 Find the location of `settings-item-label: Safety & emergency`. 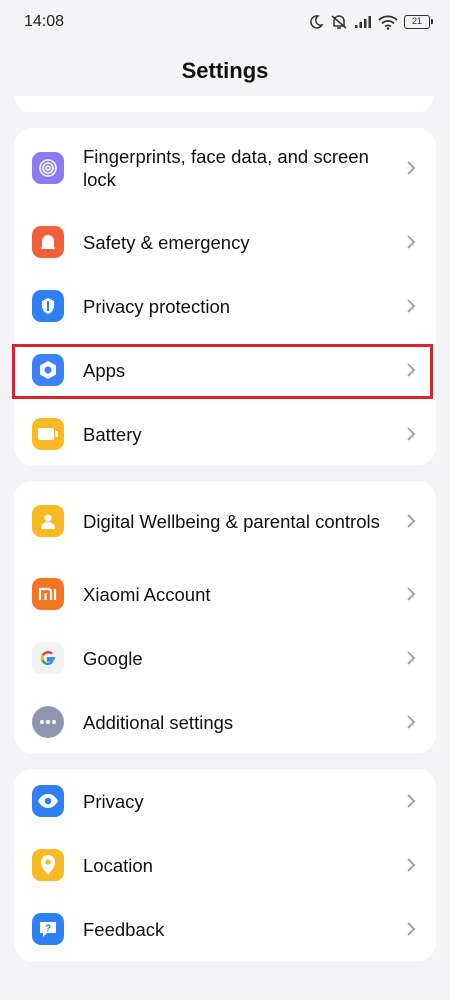

settings-item-label: Safety & emergency is located at coordinates (166, 242).